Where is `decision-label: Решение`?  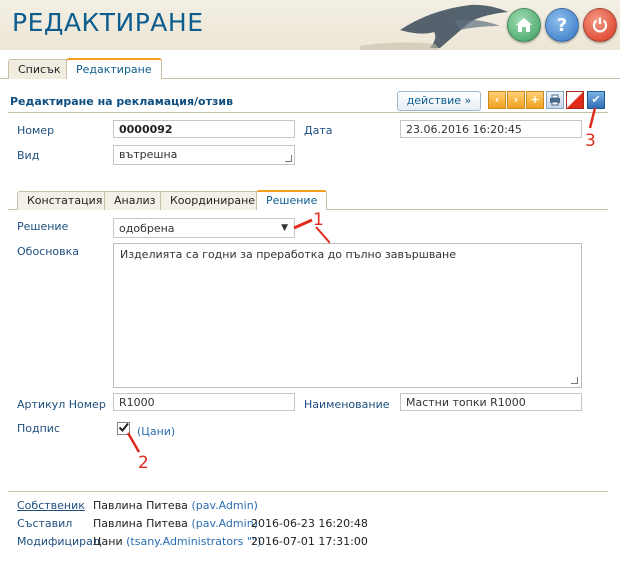 decision-label: Решение is located at coordinates (43, 226).